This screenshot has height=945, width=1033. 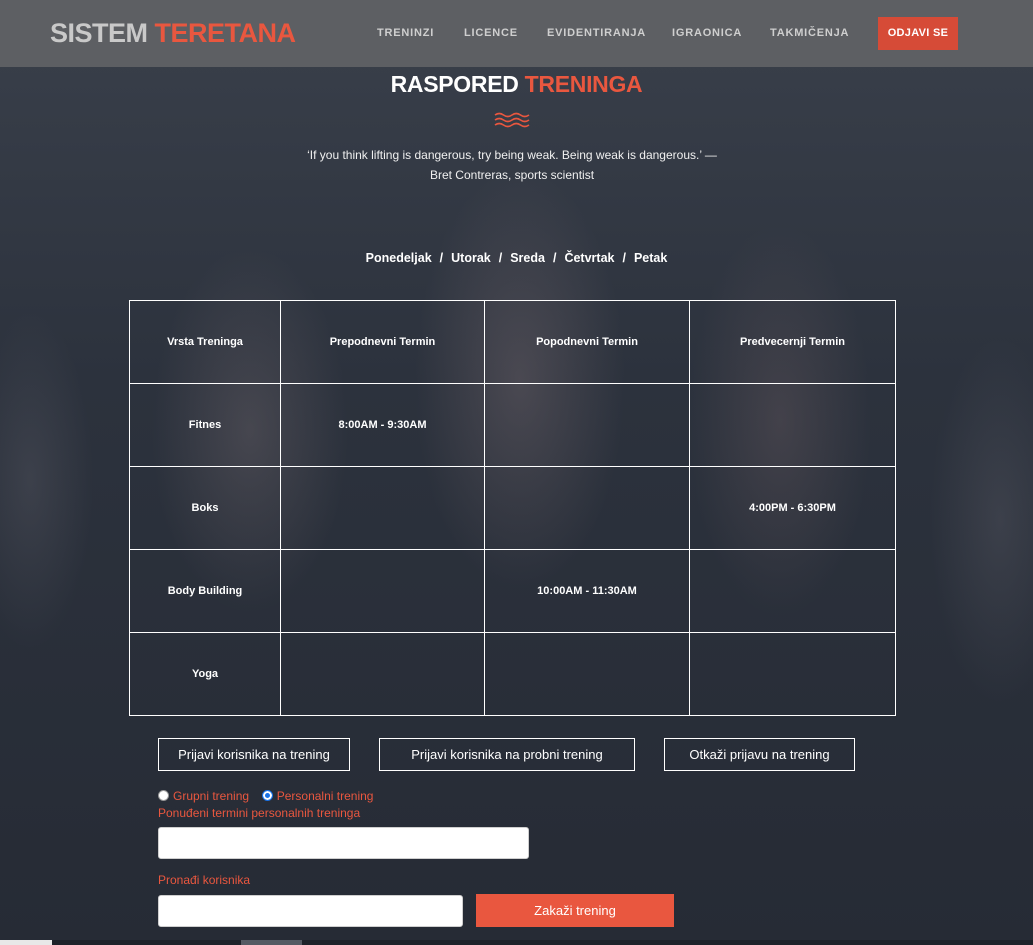 I want to click on table-cell: Yoga, so click(x=205, y=674).